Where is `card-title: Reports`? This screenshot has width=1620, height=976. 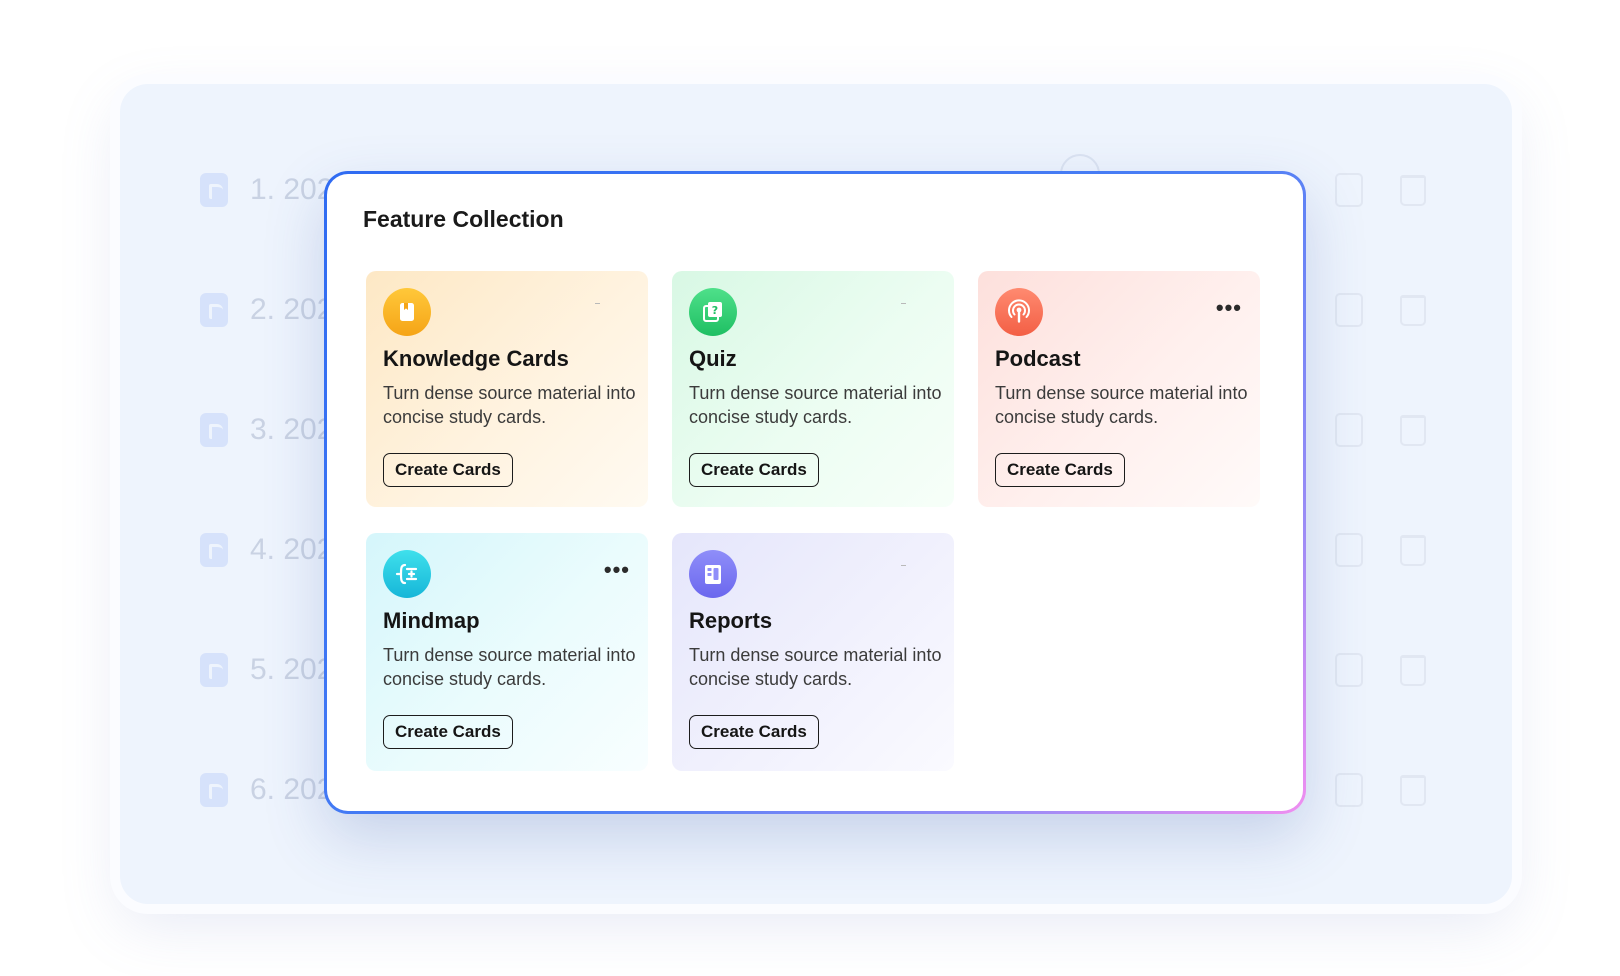
card-title: Reports is located at coordinates (731, 620).